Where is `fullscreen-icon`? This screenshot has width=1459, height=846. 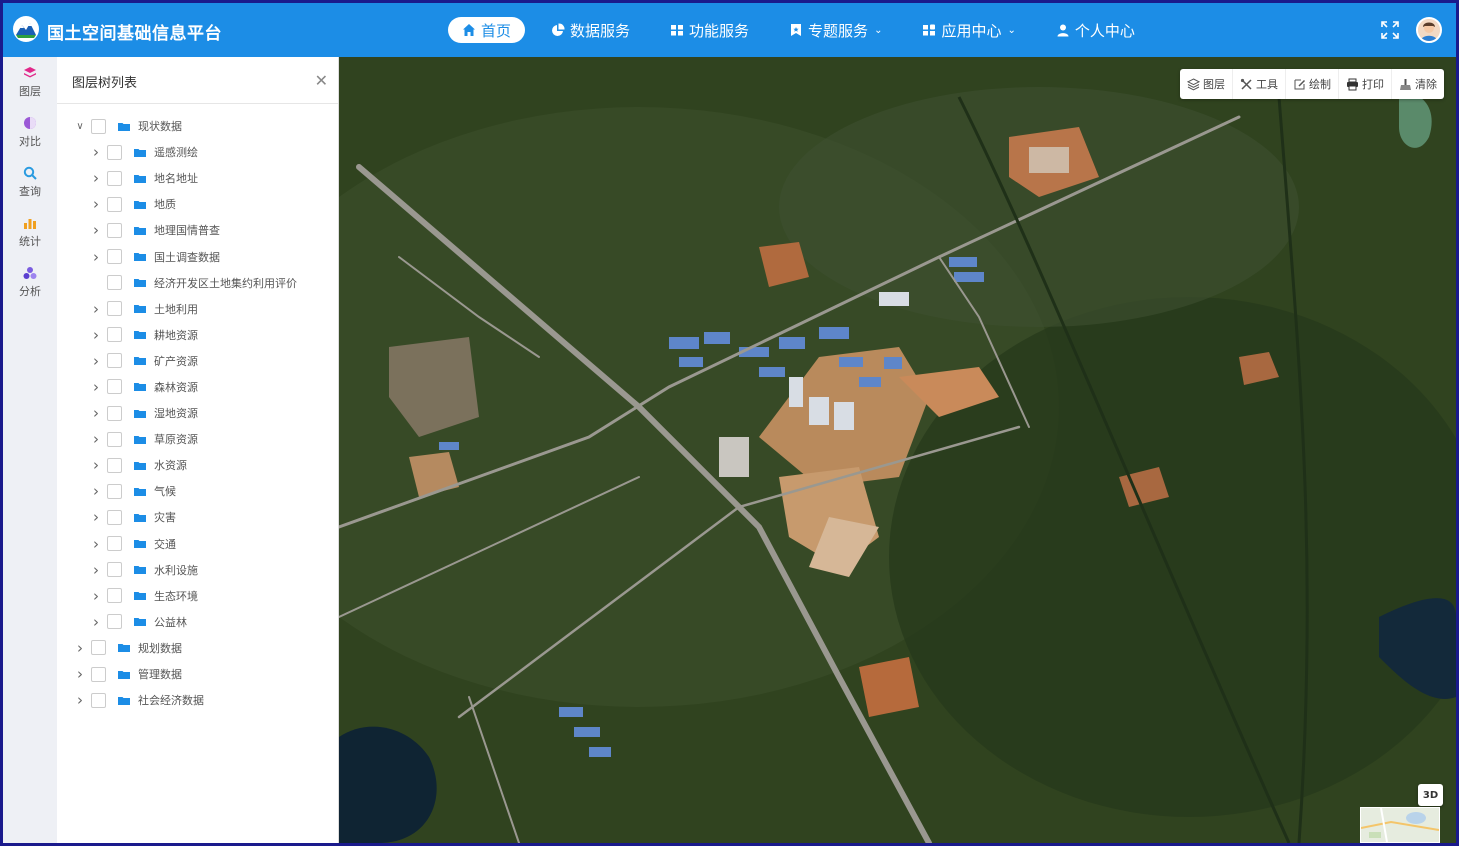
fullscreen-icon is located at coordinates (1390, 30).